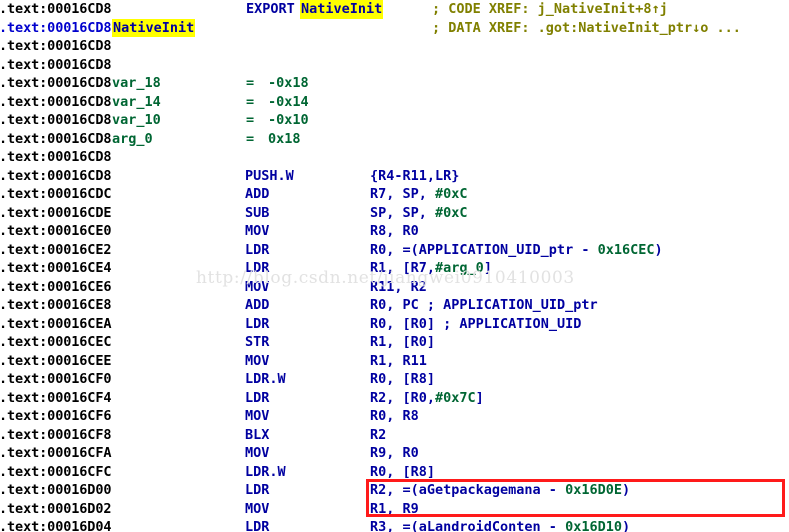 The image size is (789, 532). I want to click on instruction-operands: R1, R9, so click(394, 509).